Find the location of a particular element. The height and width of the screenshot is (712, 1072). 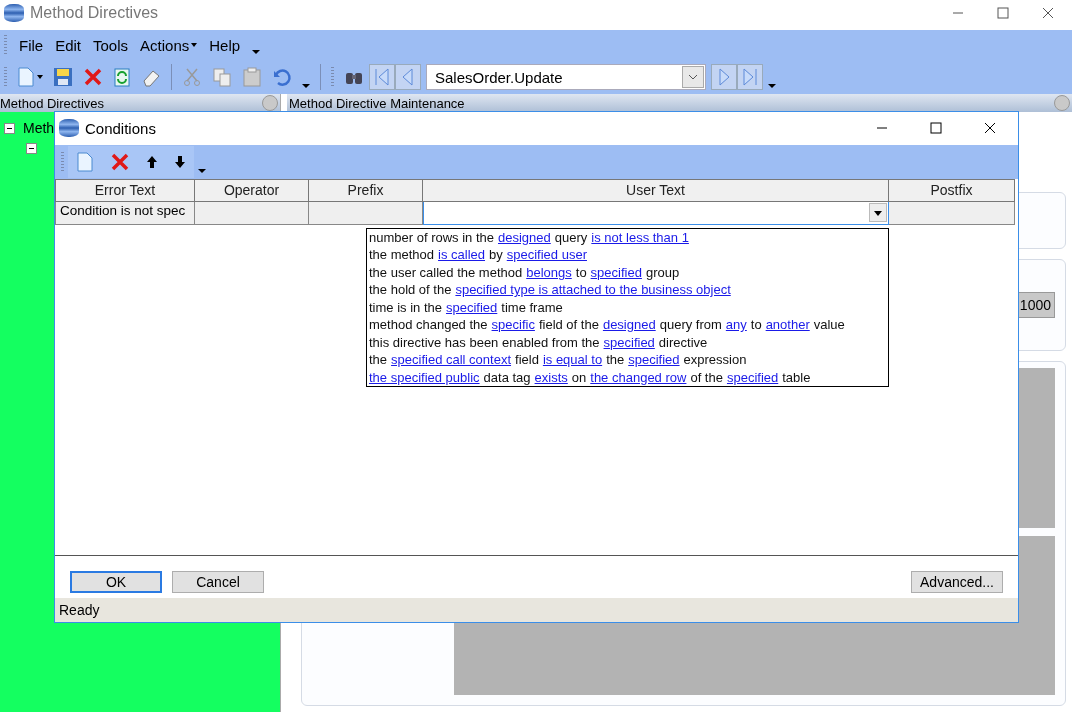

column-header: Error Text is located at coordinates (125, 190).